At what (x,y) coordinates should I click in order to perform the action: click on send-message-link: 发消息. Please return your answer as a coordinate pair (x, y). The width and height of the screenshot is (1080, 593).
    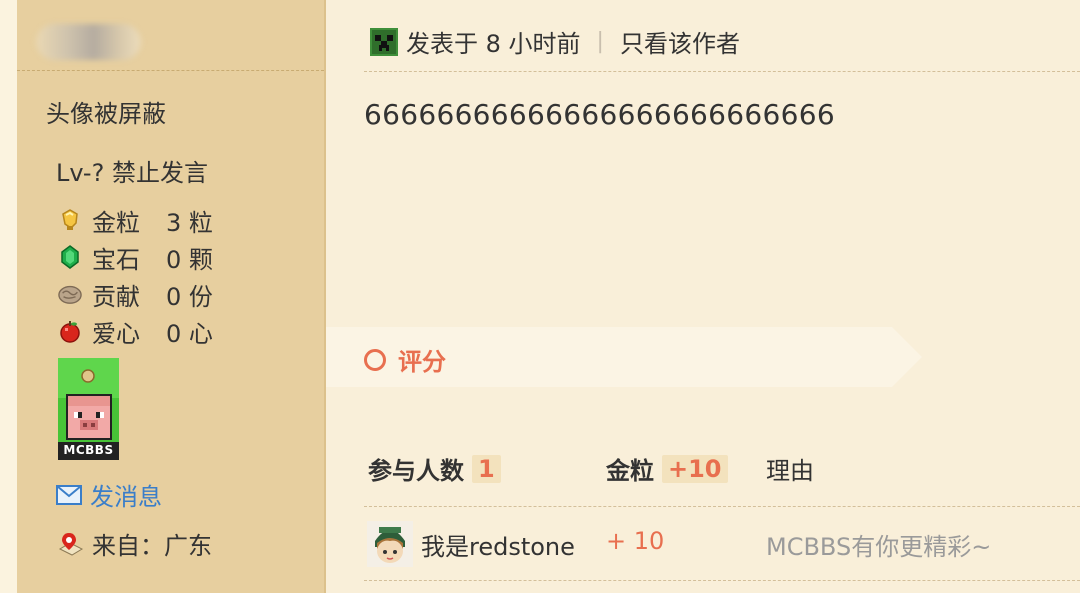
    Looking at the image, I should click on (109, 494).